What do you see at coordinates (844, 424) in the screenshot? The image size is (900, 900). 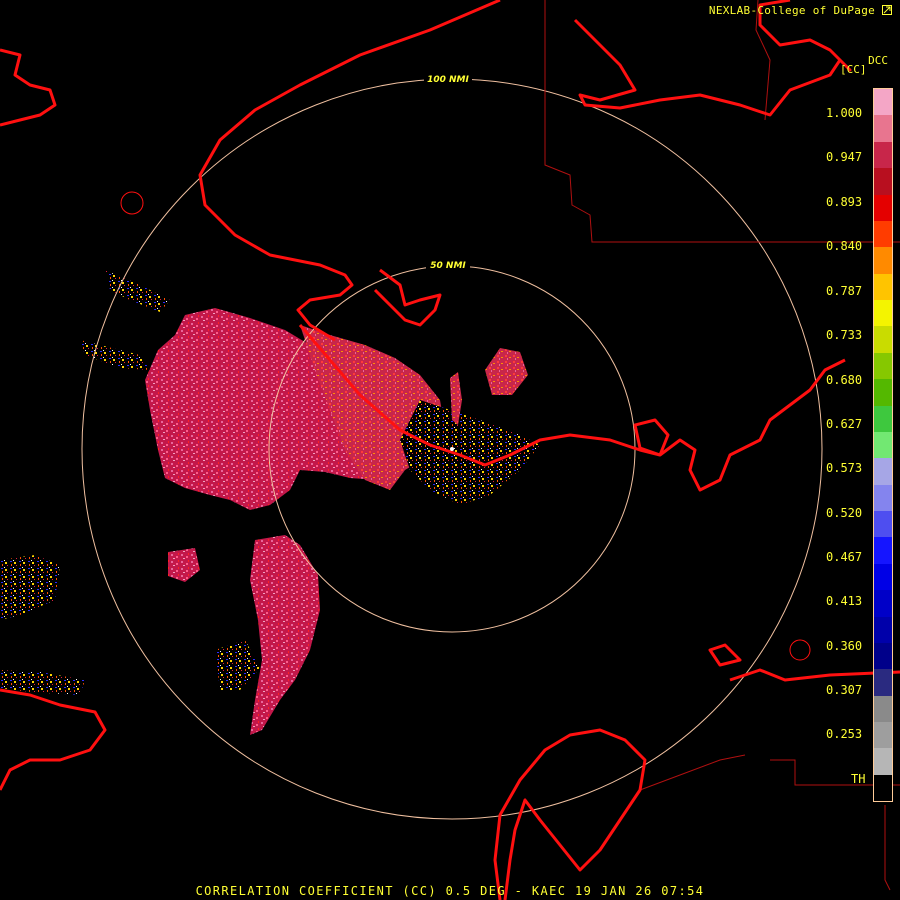 I see `legend-tick: 0.627` at bounding box center [844, 424].